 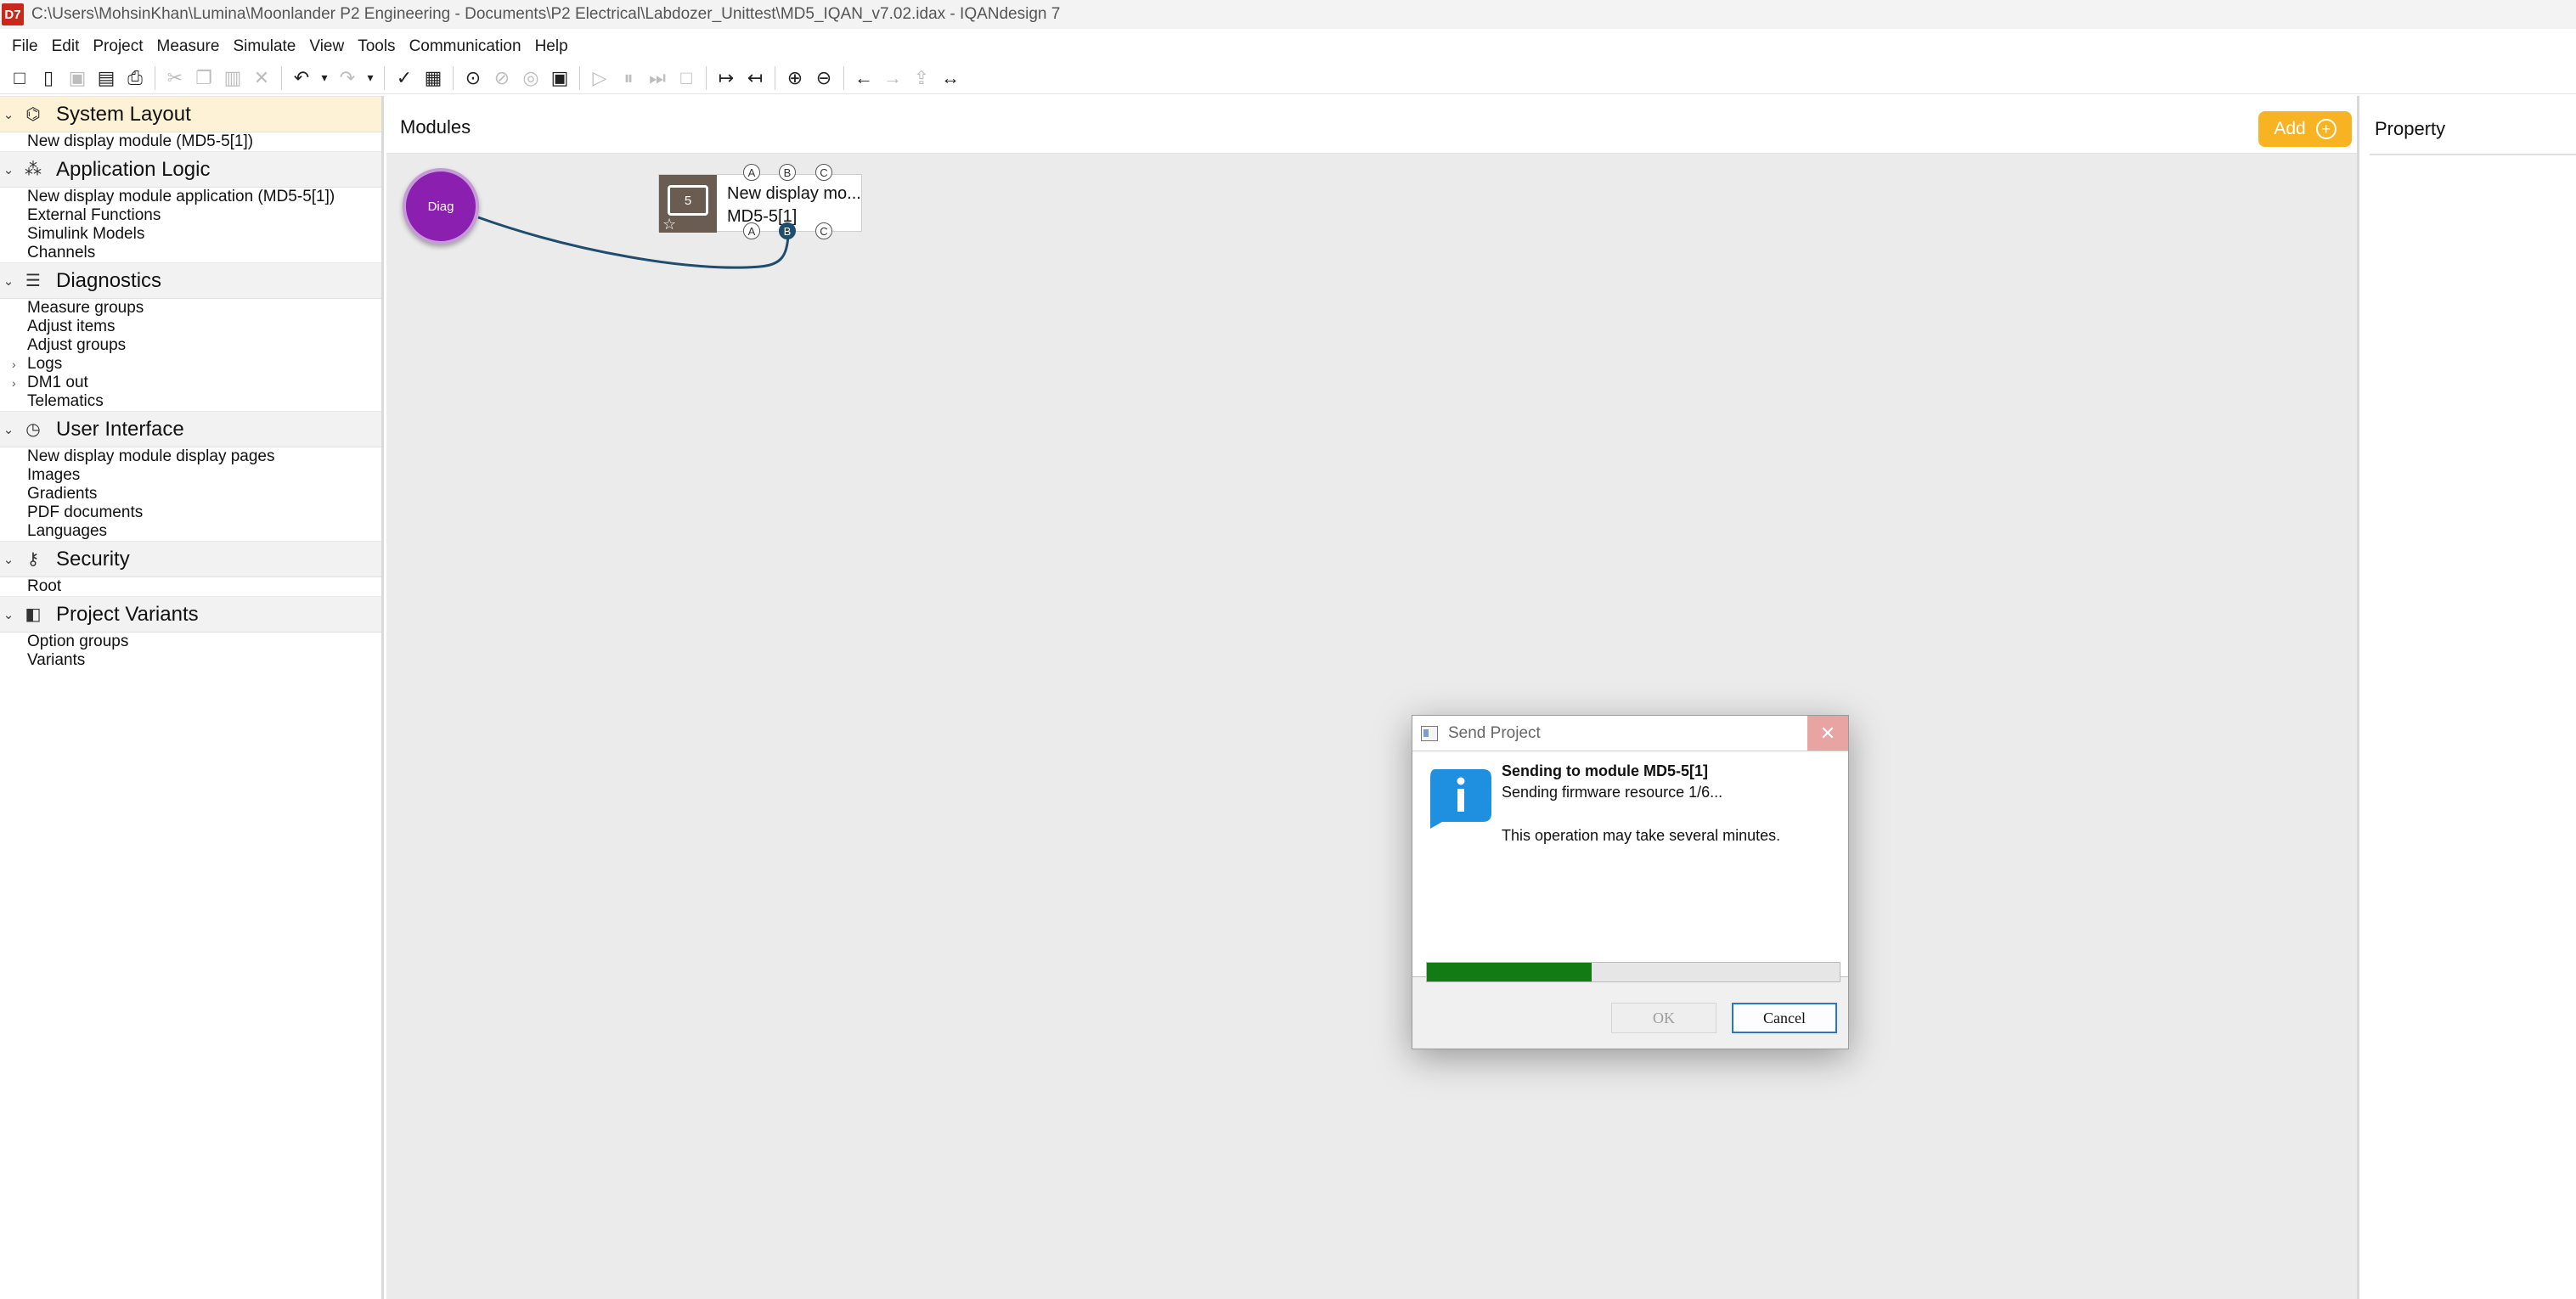 I want to click on menu-file: File, so click(x=25, y=46).